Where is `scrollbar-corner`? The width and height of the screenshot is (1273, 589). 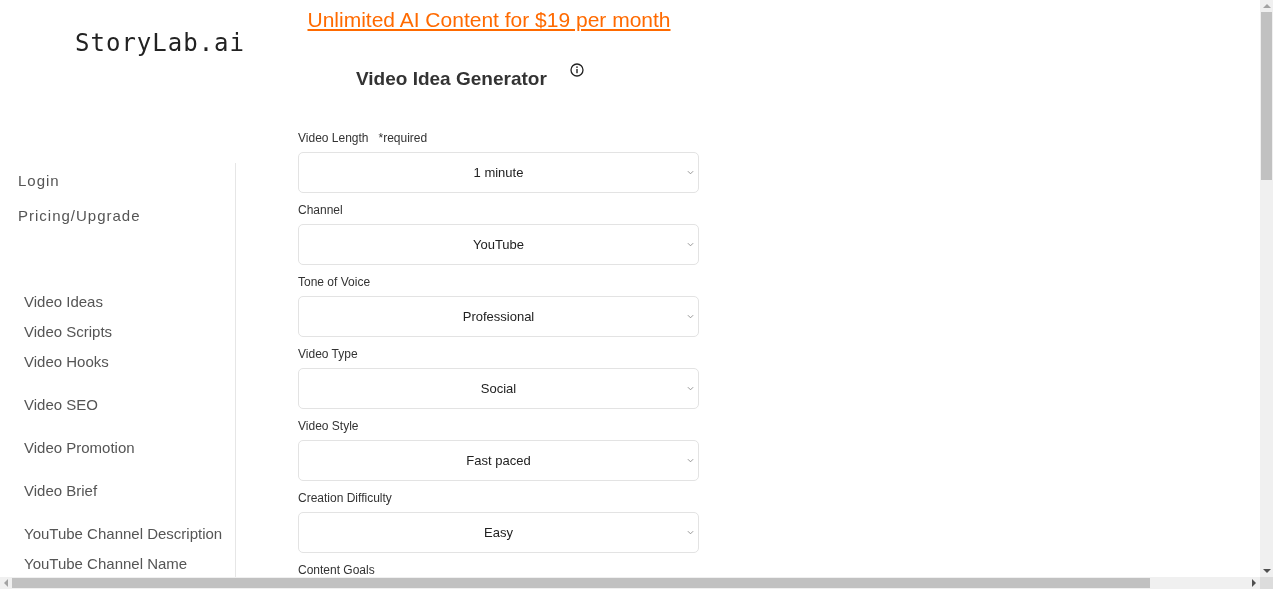
scrollbar-corner is located at coordinates (1266, 583).